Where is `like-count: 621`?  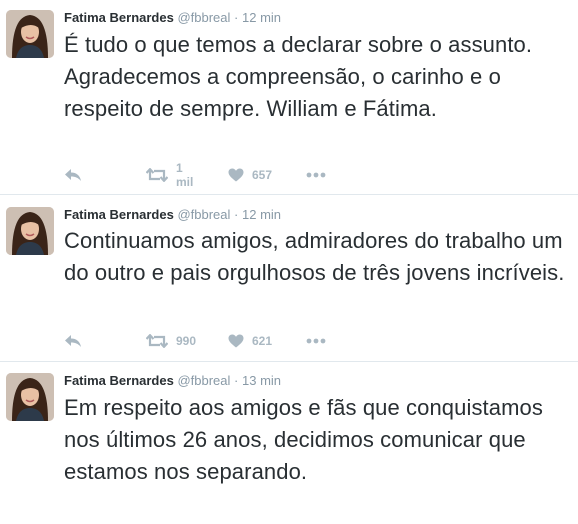
like-count: 621 is located at coordinates (262, 341).